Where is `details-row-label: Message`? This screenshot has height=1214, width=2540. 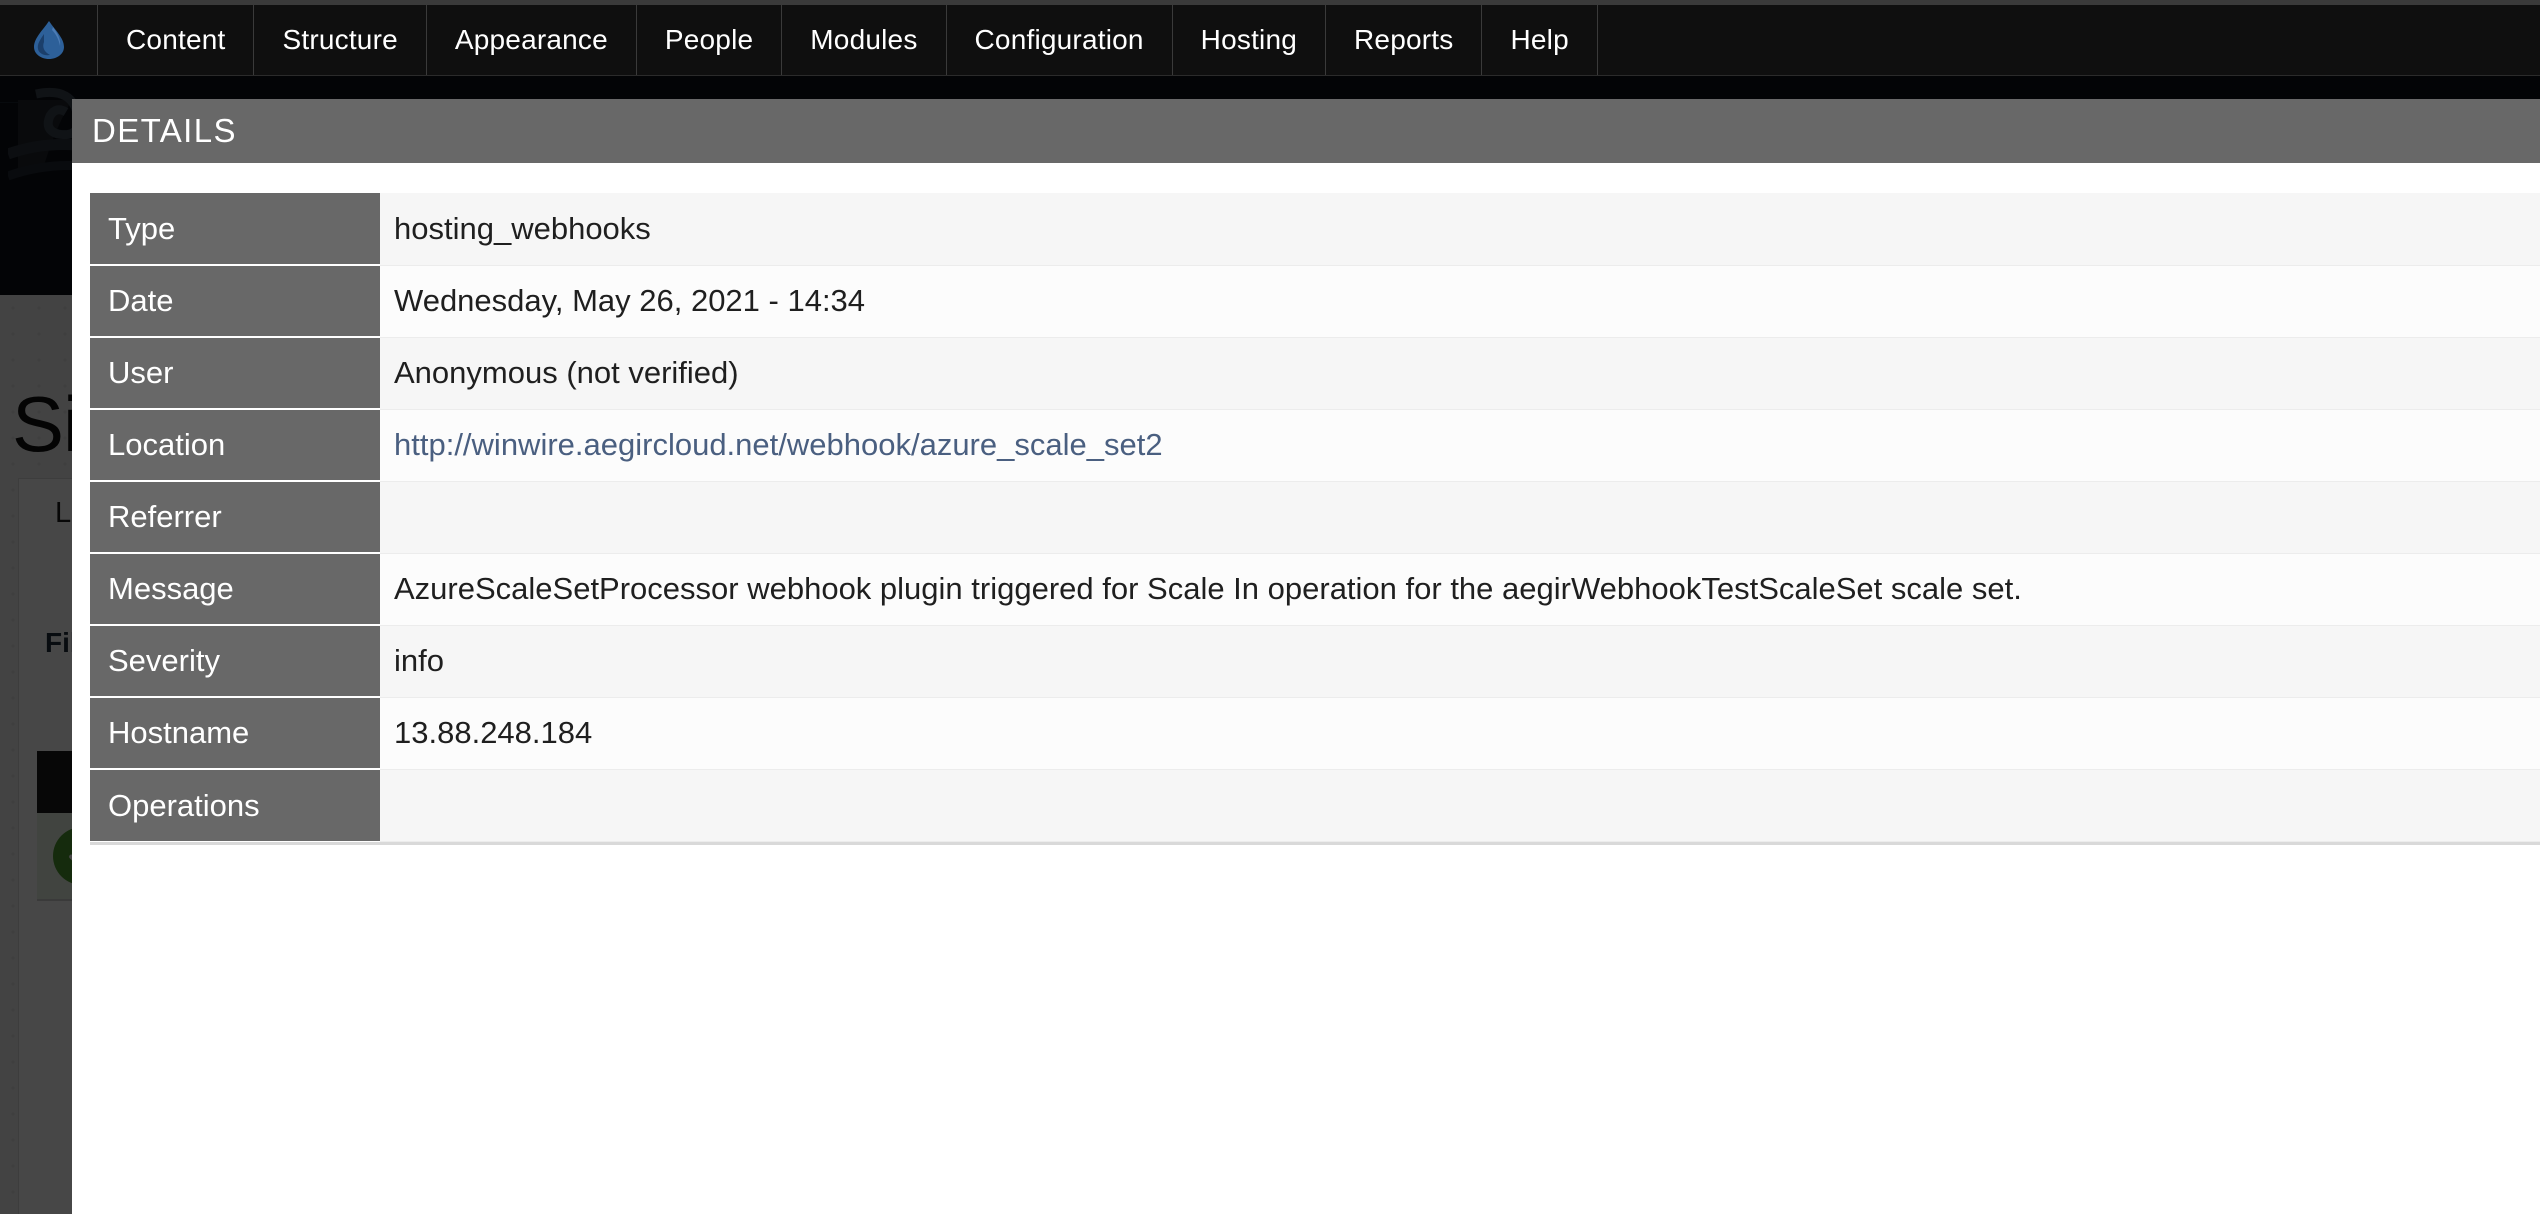 details-row-label: Message is located at coordinates (235, 589).